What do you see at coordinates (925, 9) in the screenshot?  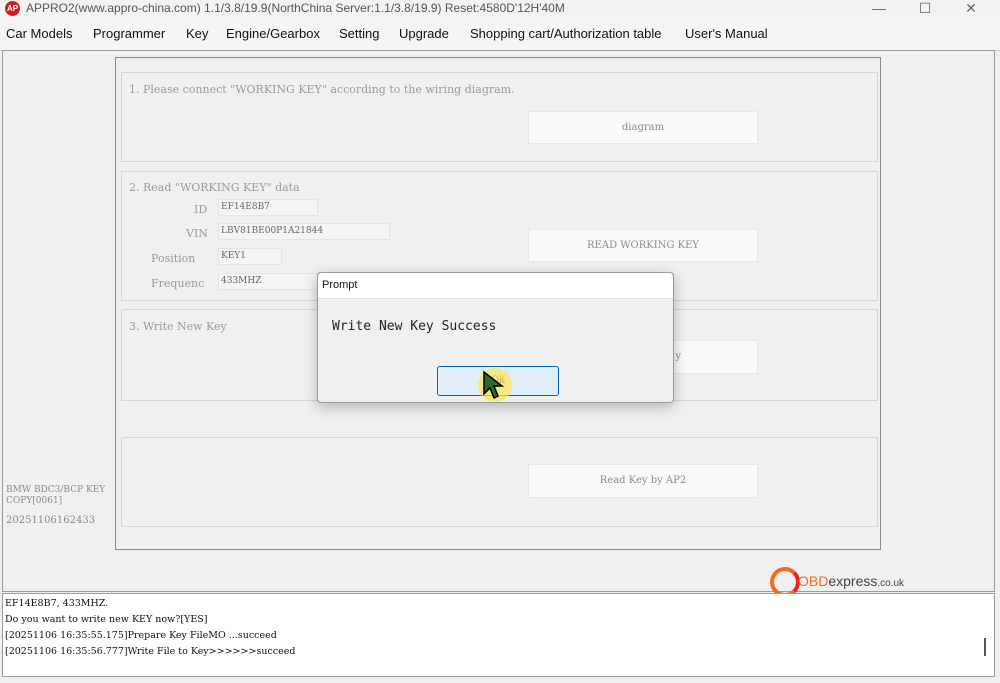 I see `maximize-button: ☐` at bounding box center [925, 9].